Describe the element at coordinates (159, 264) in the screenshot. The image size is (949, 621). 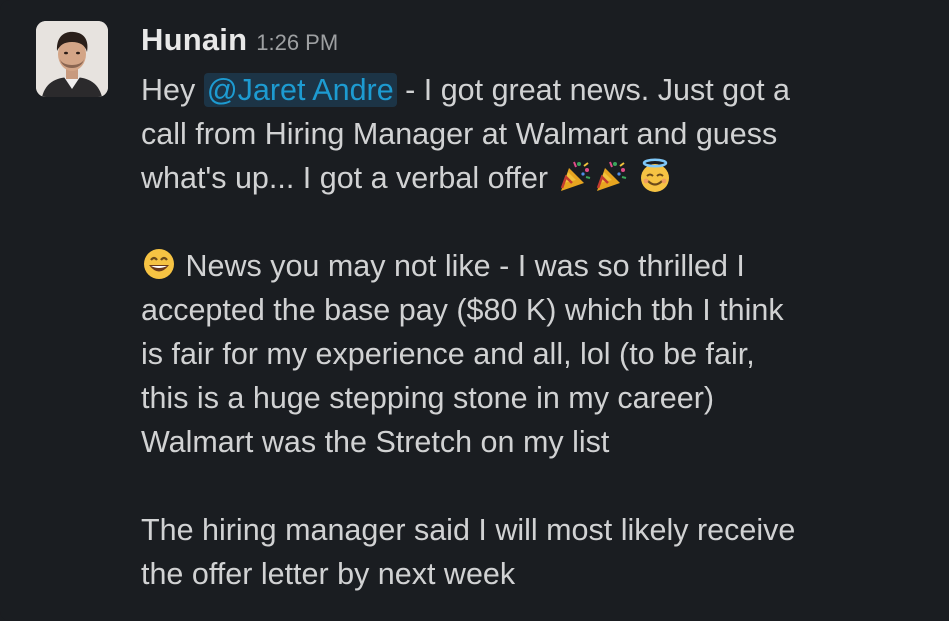
I see `grinning-face-emoji` at that location.